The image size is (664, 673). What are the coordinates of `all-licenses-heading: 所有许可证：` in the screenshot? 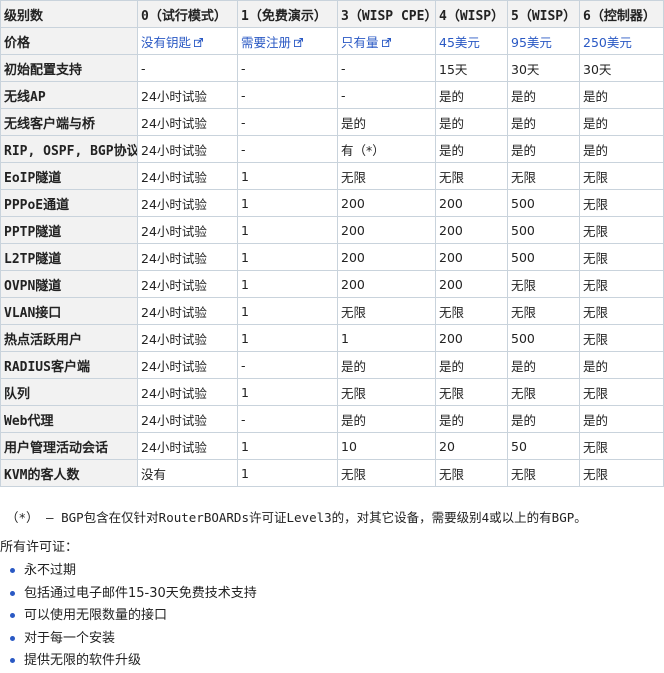 It's located at (39, 547).